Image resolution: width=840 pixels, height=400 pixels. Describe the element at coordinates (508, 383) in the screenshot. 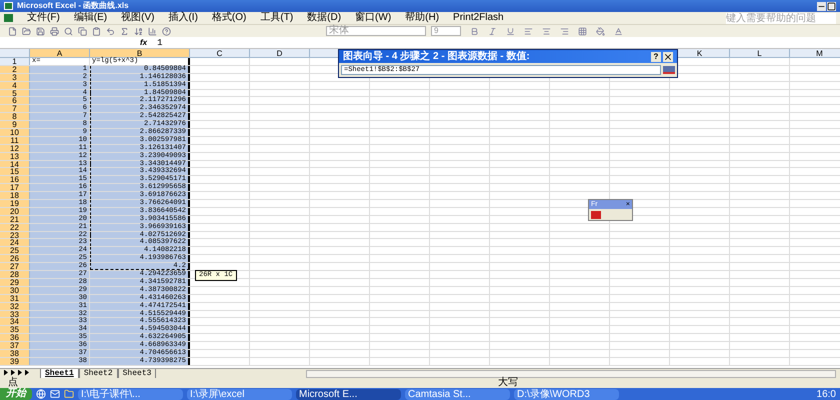

I see `caps-lock-indicator: 大写` at that location.